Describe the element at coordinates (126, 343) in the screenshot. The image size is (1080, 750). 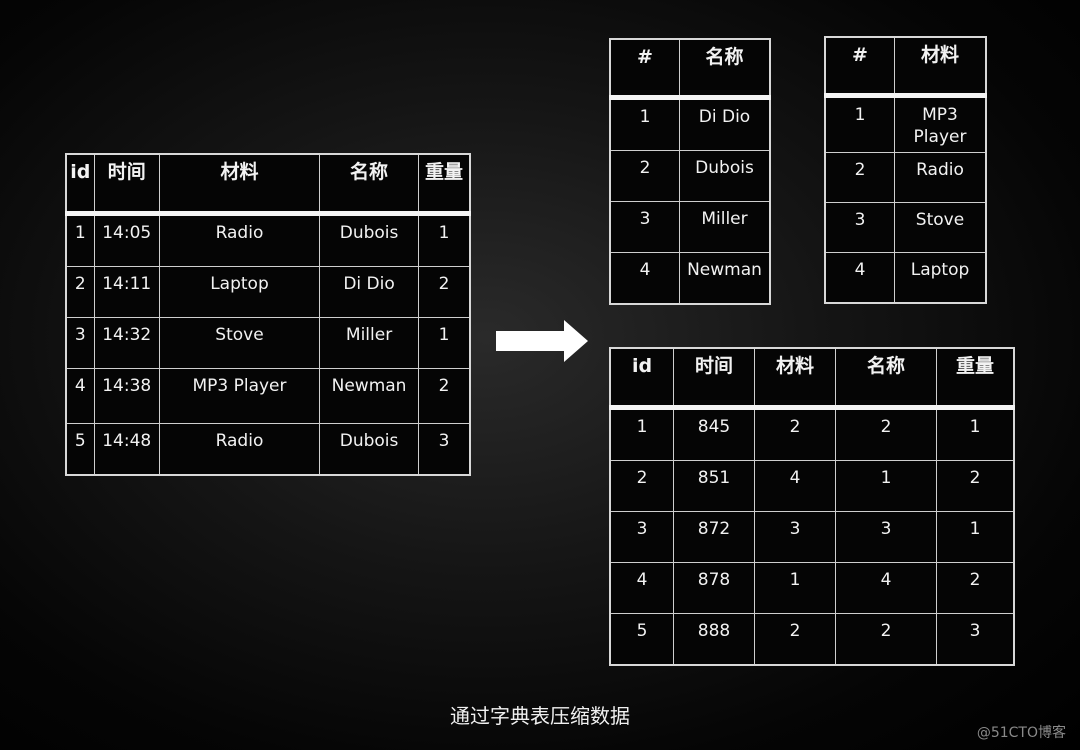
I see `cell: 14:32` at that location.